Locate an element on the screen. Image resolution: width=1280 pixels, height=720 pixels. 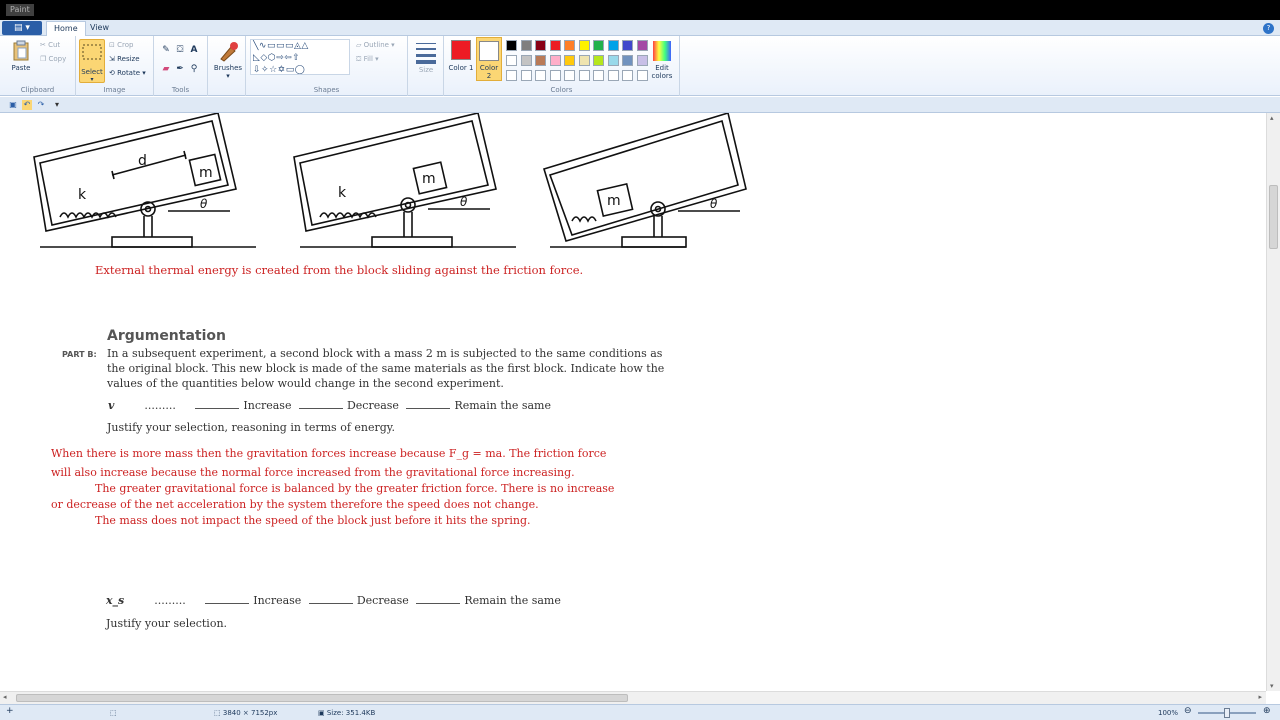
cut-button: ✂ Cut is located at coordinates (50, 45).